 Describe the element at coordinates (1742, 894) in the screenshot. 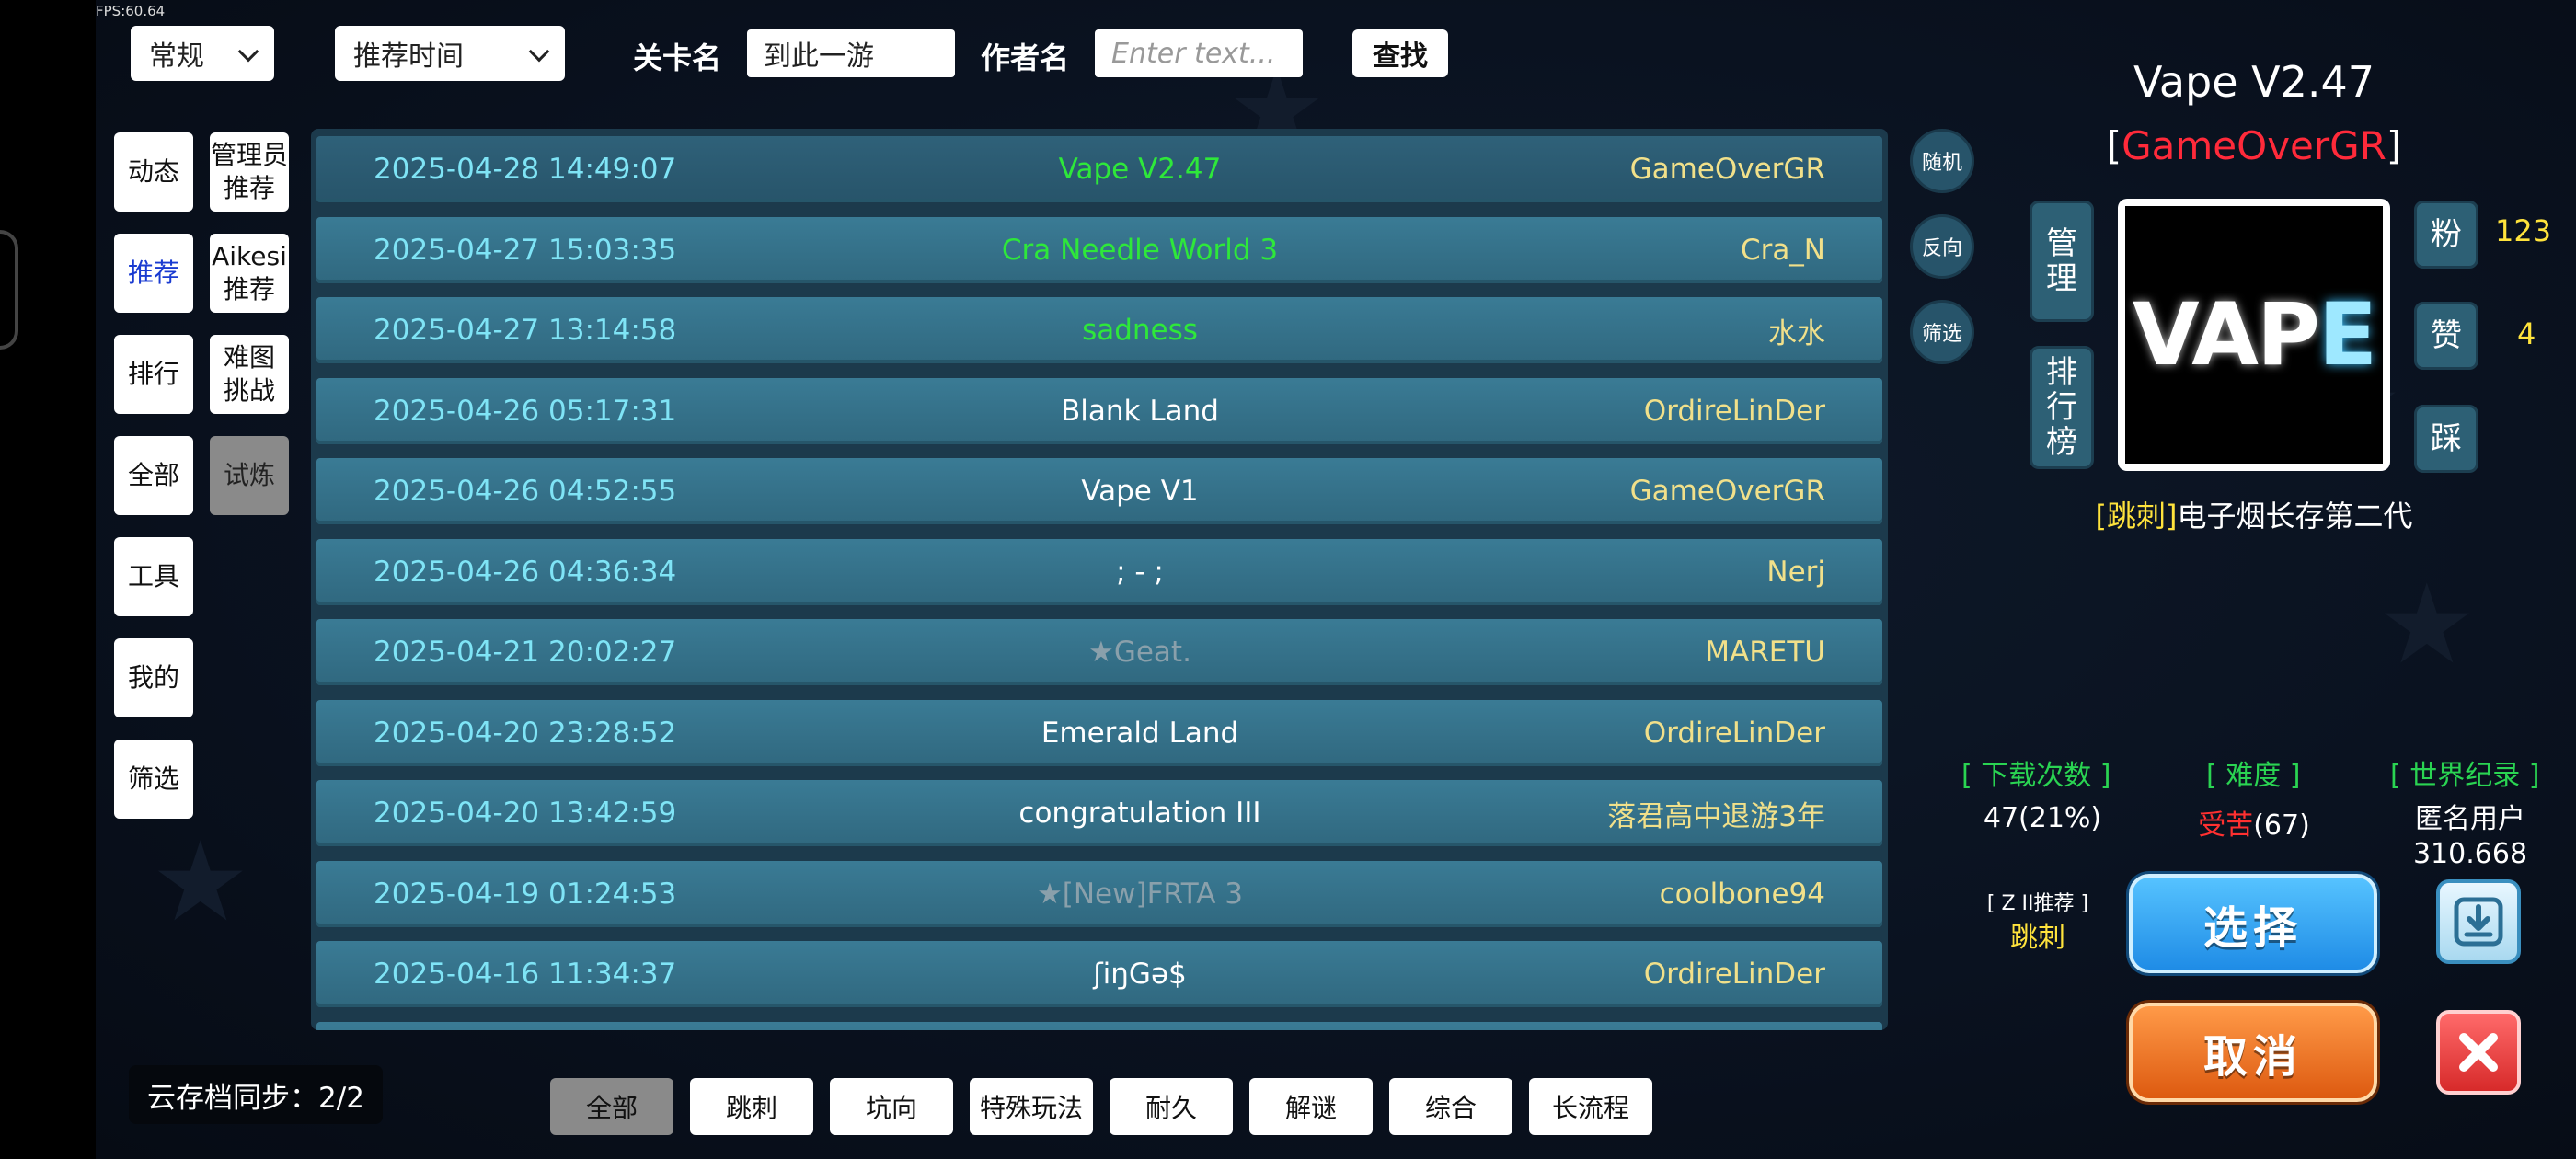

I see `row-author: coolbone94` at that location.